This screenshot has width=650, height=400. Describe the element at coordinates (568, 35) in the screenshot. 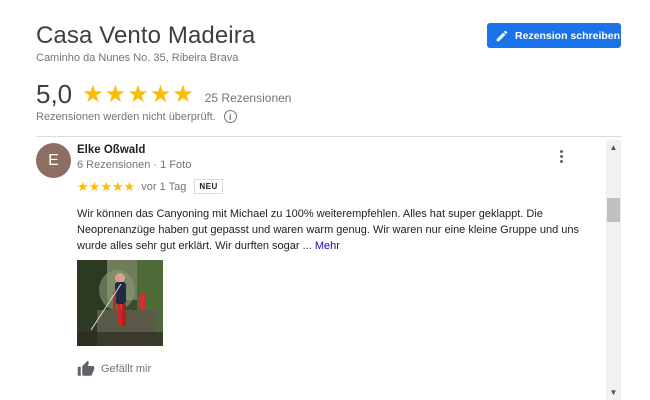

I see `write-review-label: Rezension schreiben` at that location.